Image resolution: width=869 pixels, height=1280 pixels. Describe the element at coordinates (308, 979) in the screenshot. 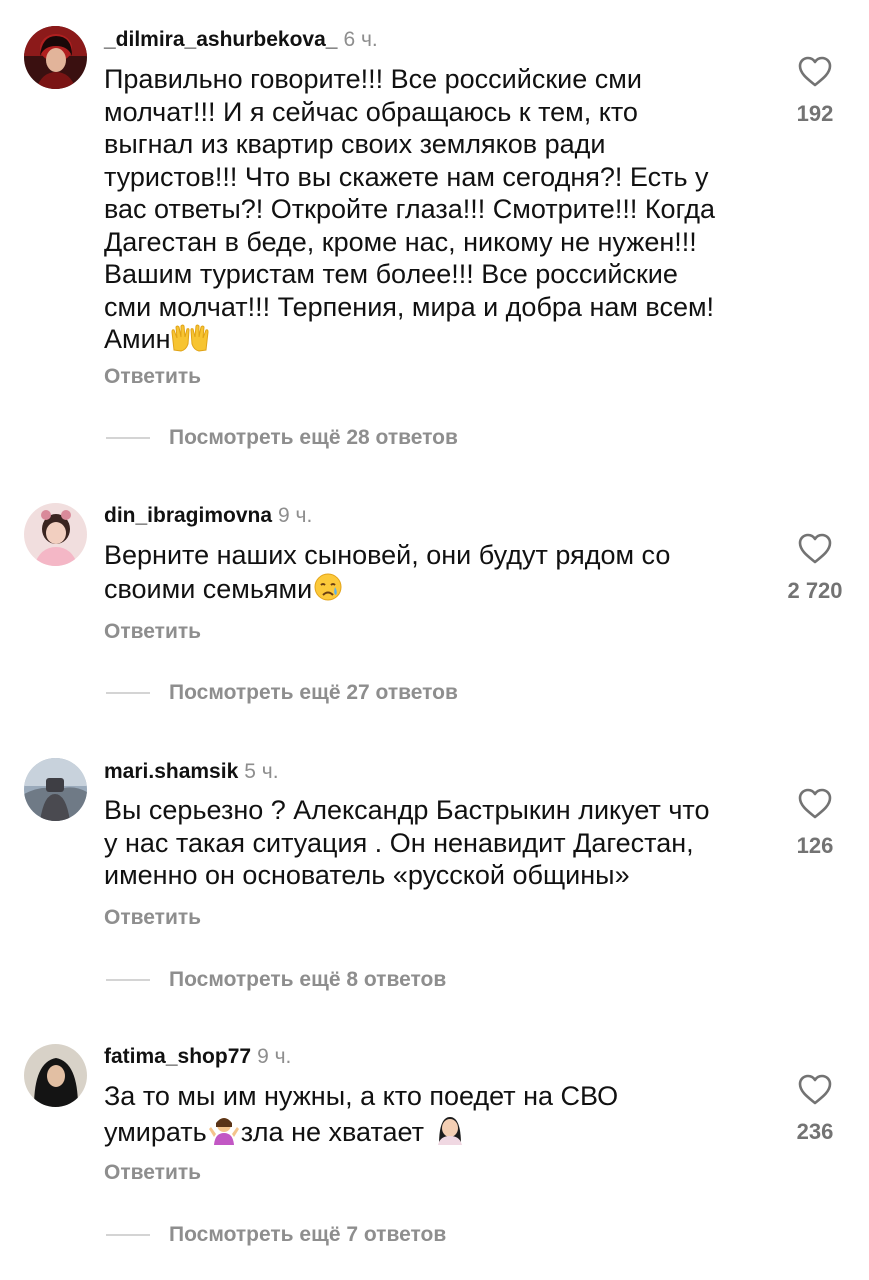

I see `view-replies-label: Посмотреть ещё 8 ответов` at that location.